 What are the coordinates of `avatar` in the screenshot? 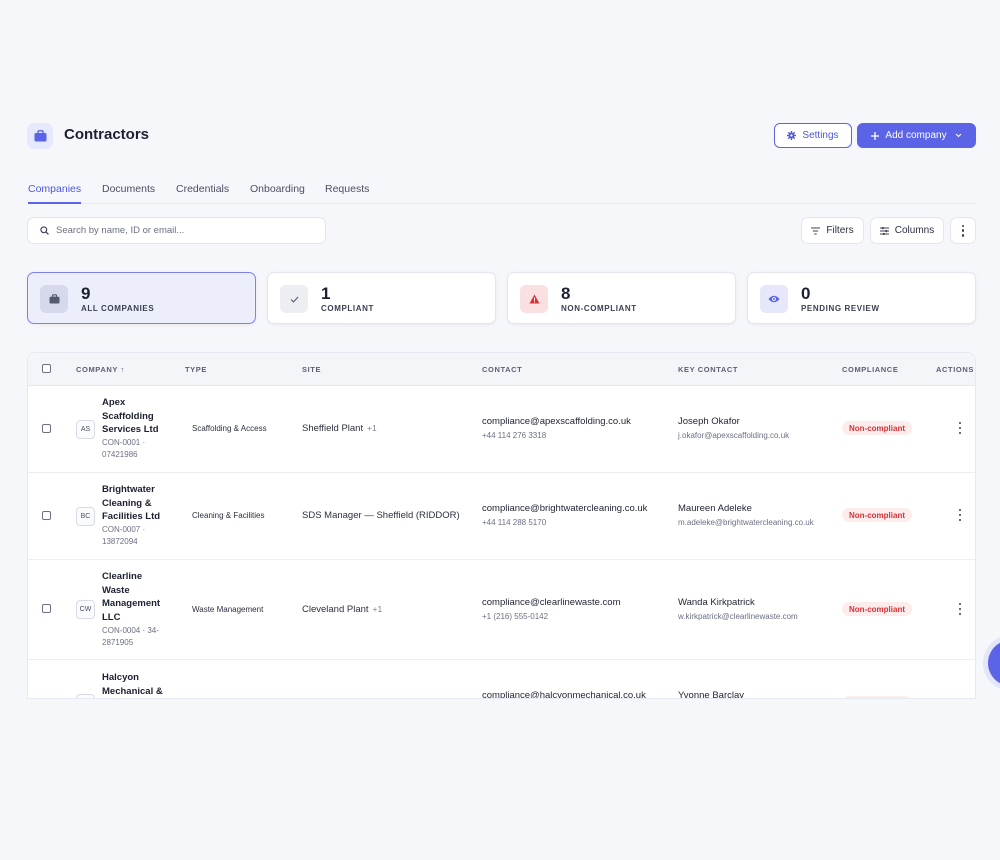 It's located at (85, 696).